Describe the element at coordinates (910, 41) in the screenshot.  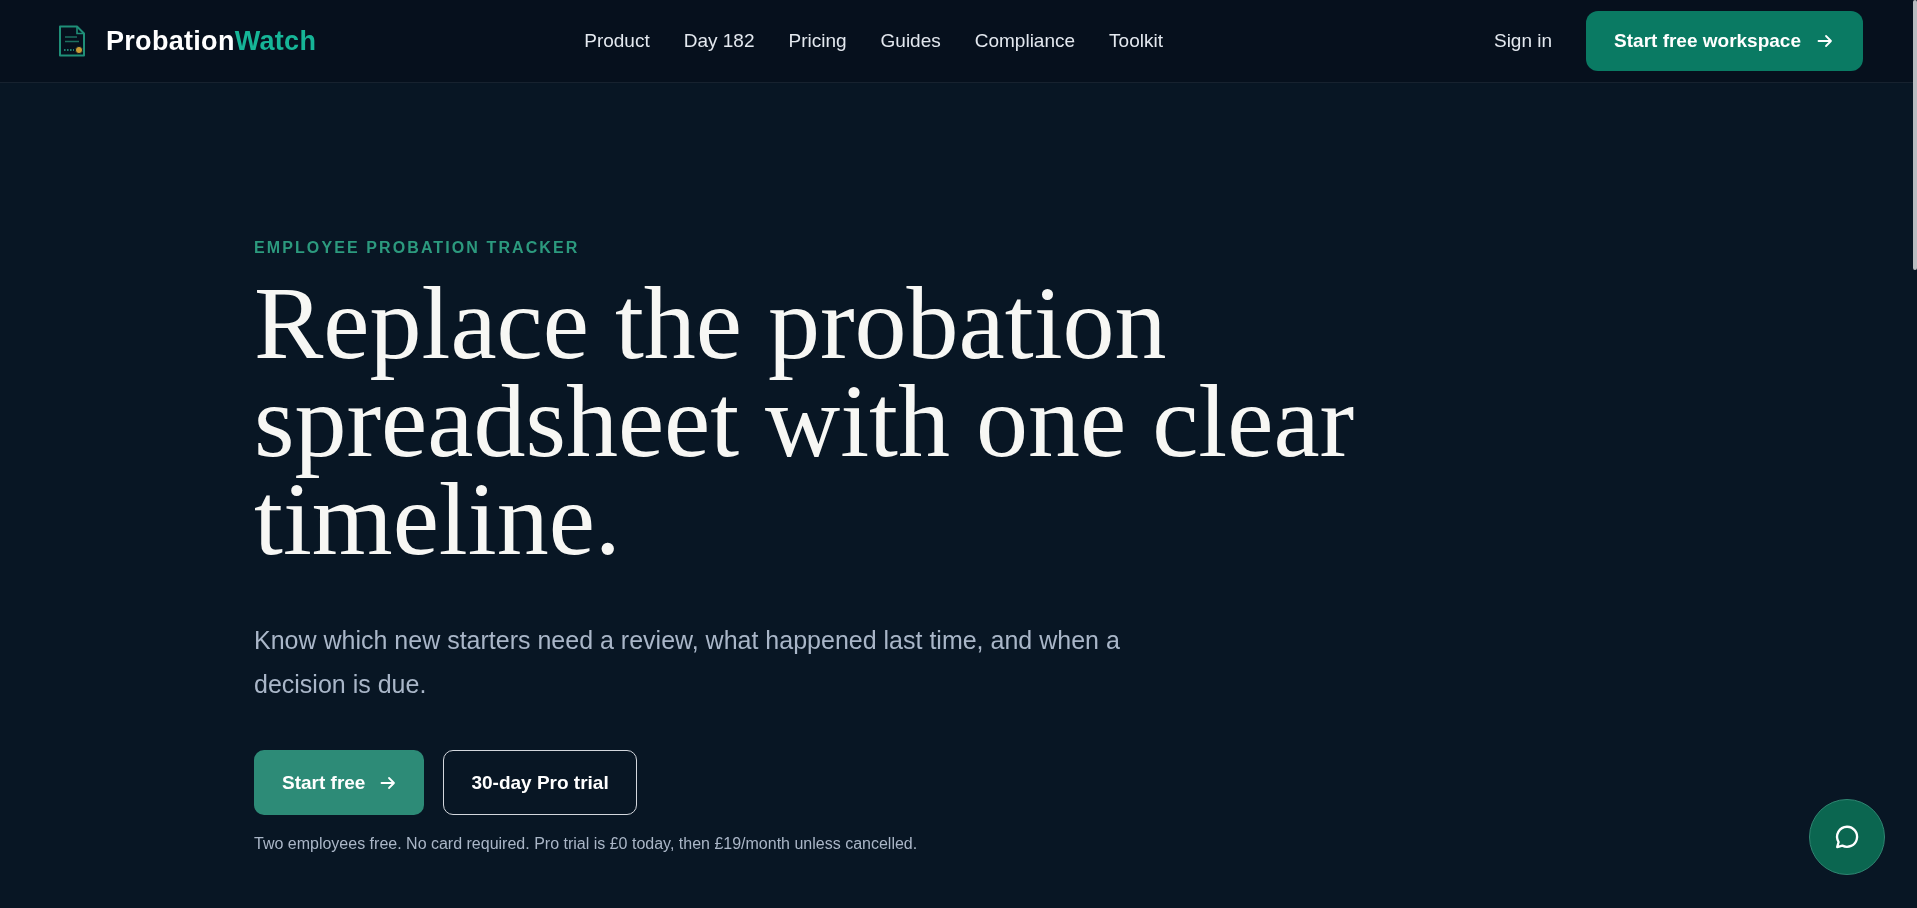
I see `nav-link: Guides` at that location.